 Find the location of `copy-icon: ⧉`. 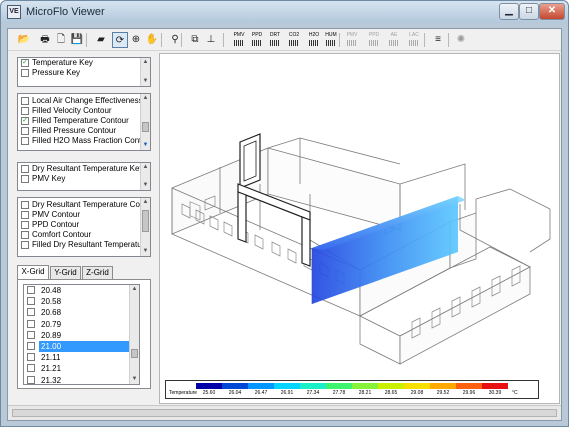

copy-icon: ⧉ is located at coordinates (195, 40).